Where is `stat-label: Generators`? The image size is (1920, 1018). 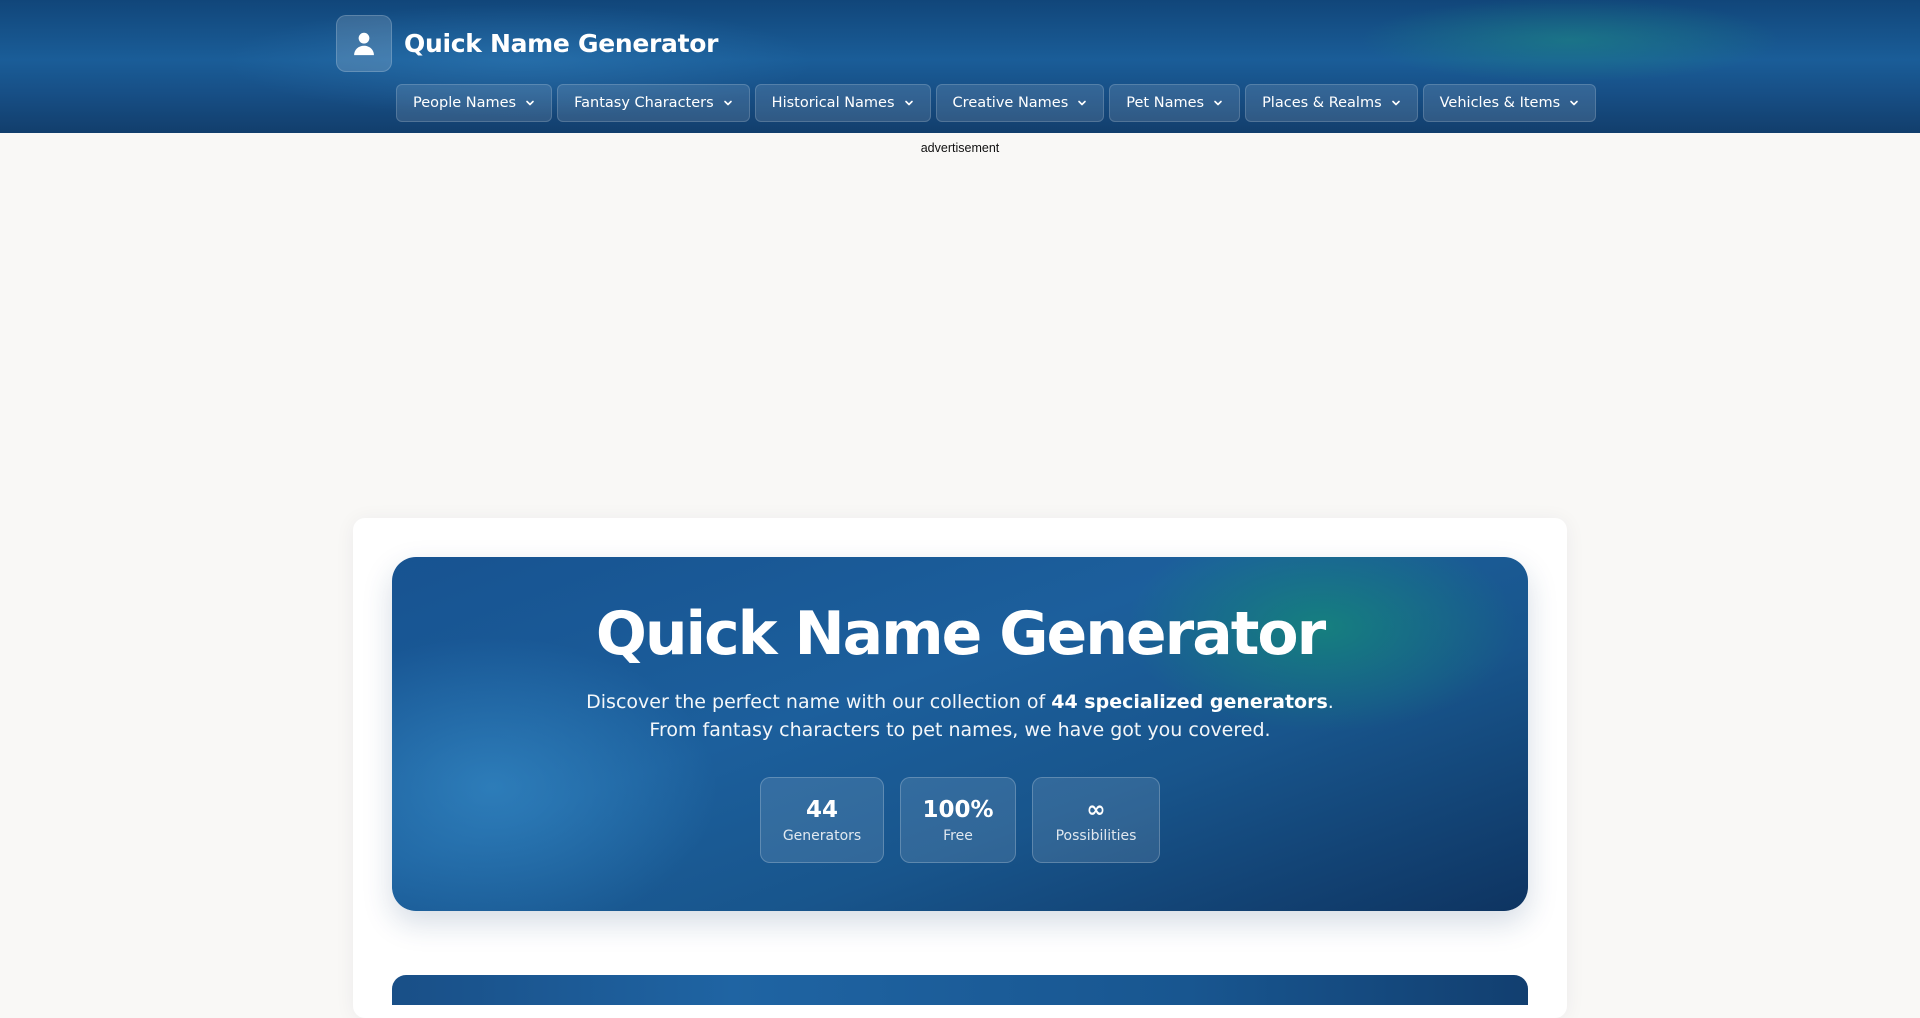
stat-label: Generators is located at coordinates (822, 836).